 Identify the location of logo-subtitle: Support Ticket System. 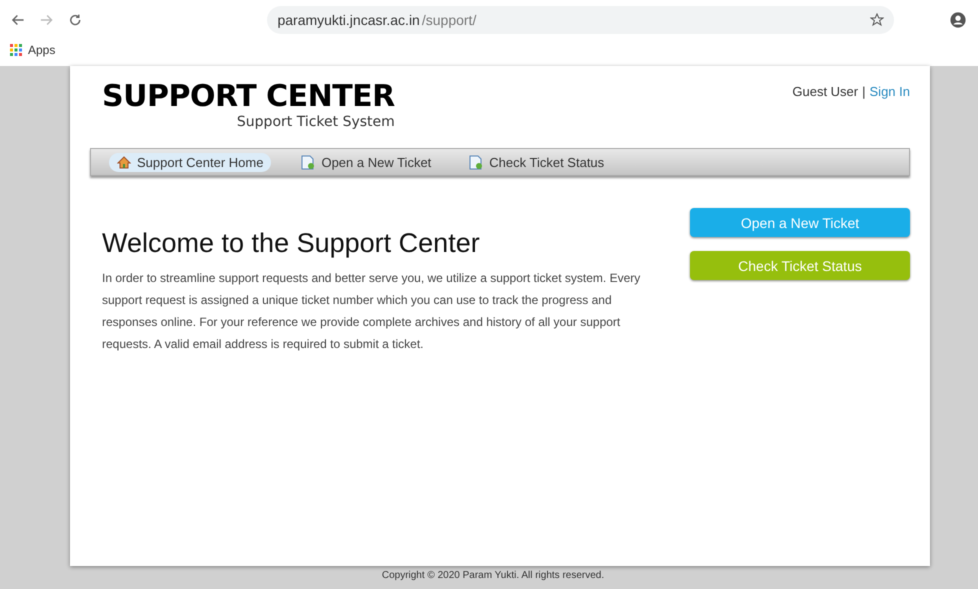
(315, 122).